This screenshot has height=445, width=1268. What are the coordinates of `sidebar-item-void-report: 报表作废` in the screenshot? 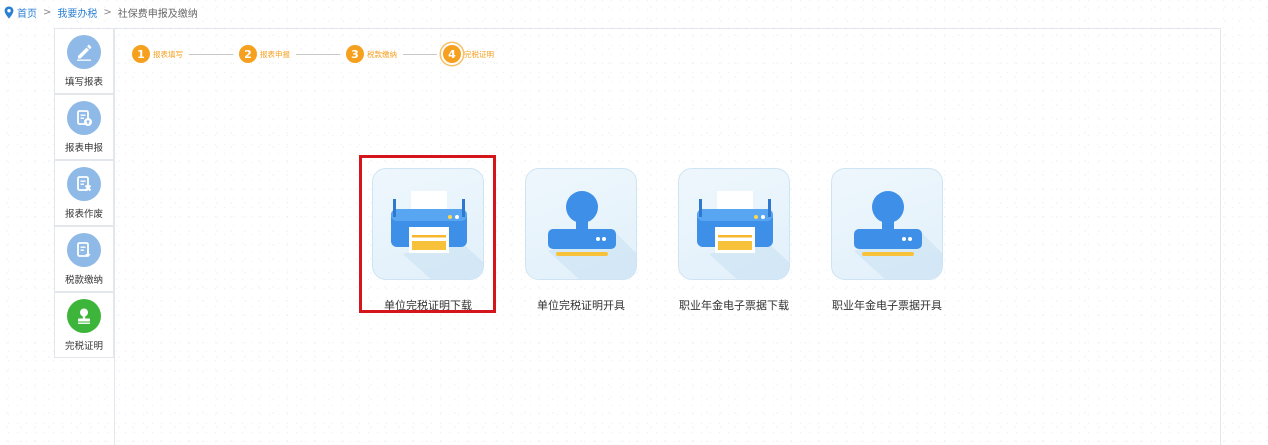 It's located at (84, 193).